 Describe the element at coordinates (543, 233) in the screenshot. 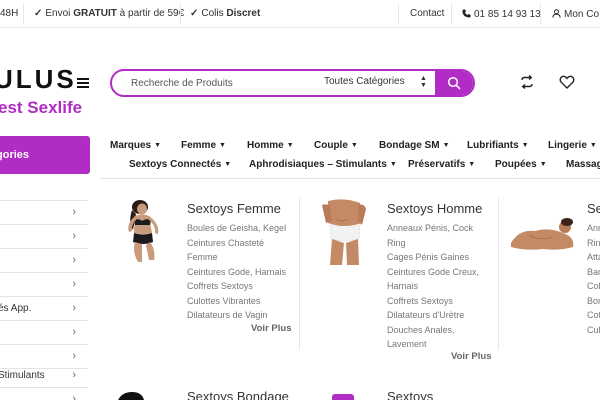

I see `category-image-couple` at that location.